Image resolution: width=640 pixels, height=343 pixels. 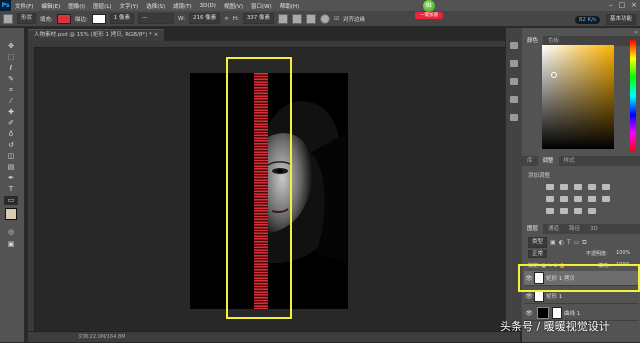 I want to click on hue-saturation-icon, so click(x=550, y=199).